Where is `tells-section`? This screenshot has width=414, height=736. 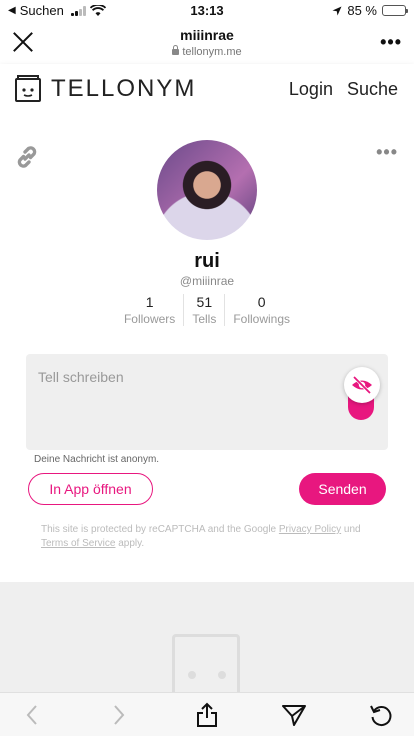
tells-section is located at coordinates (207, 637).